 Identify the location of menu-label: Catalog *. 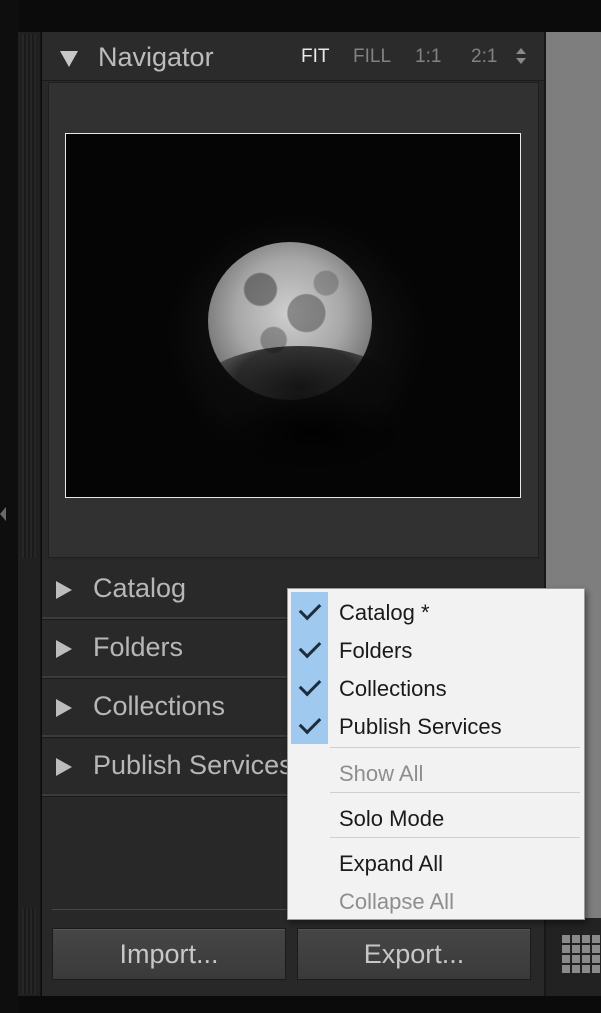
(384, 612).